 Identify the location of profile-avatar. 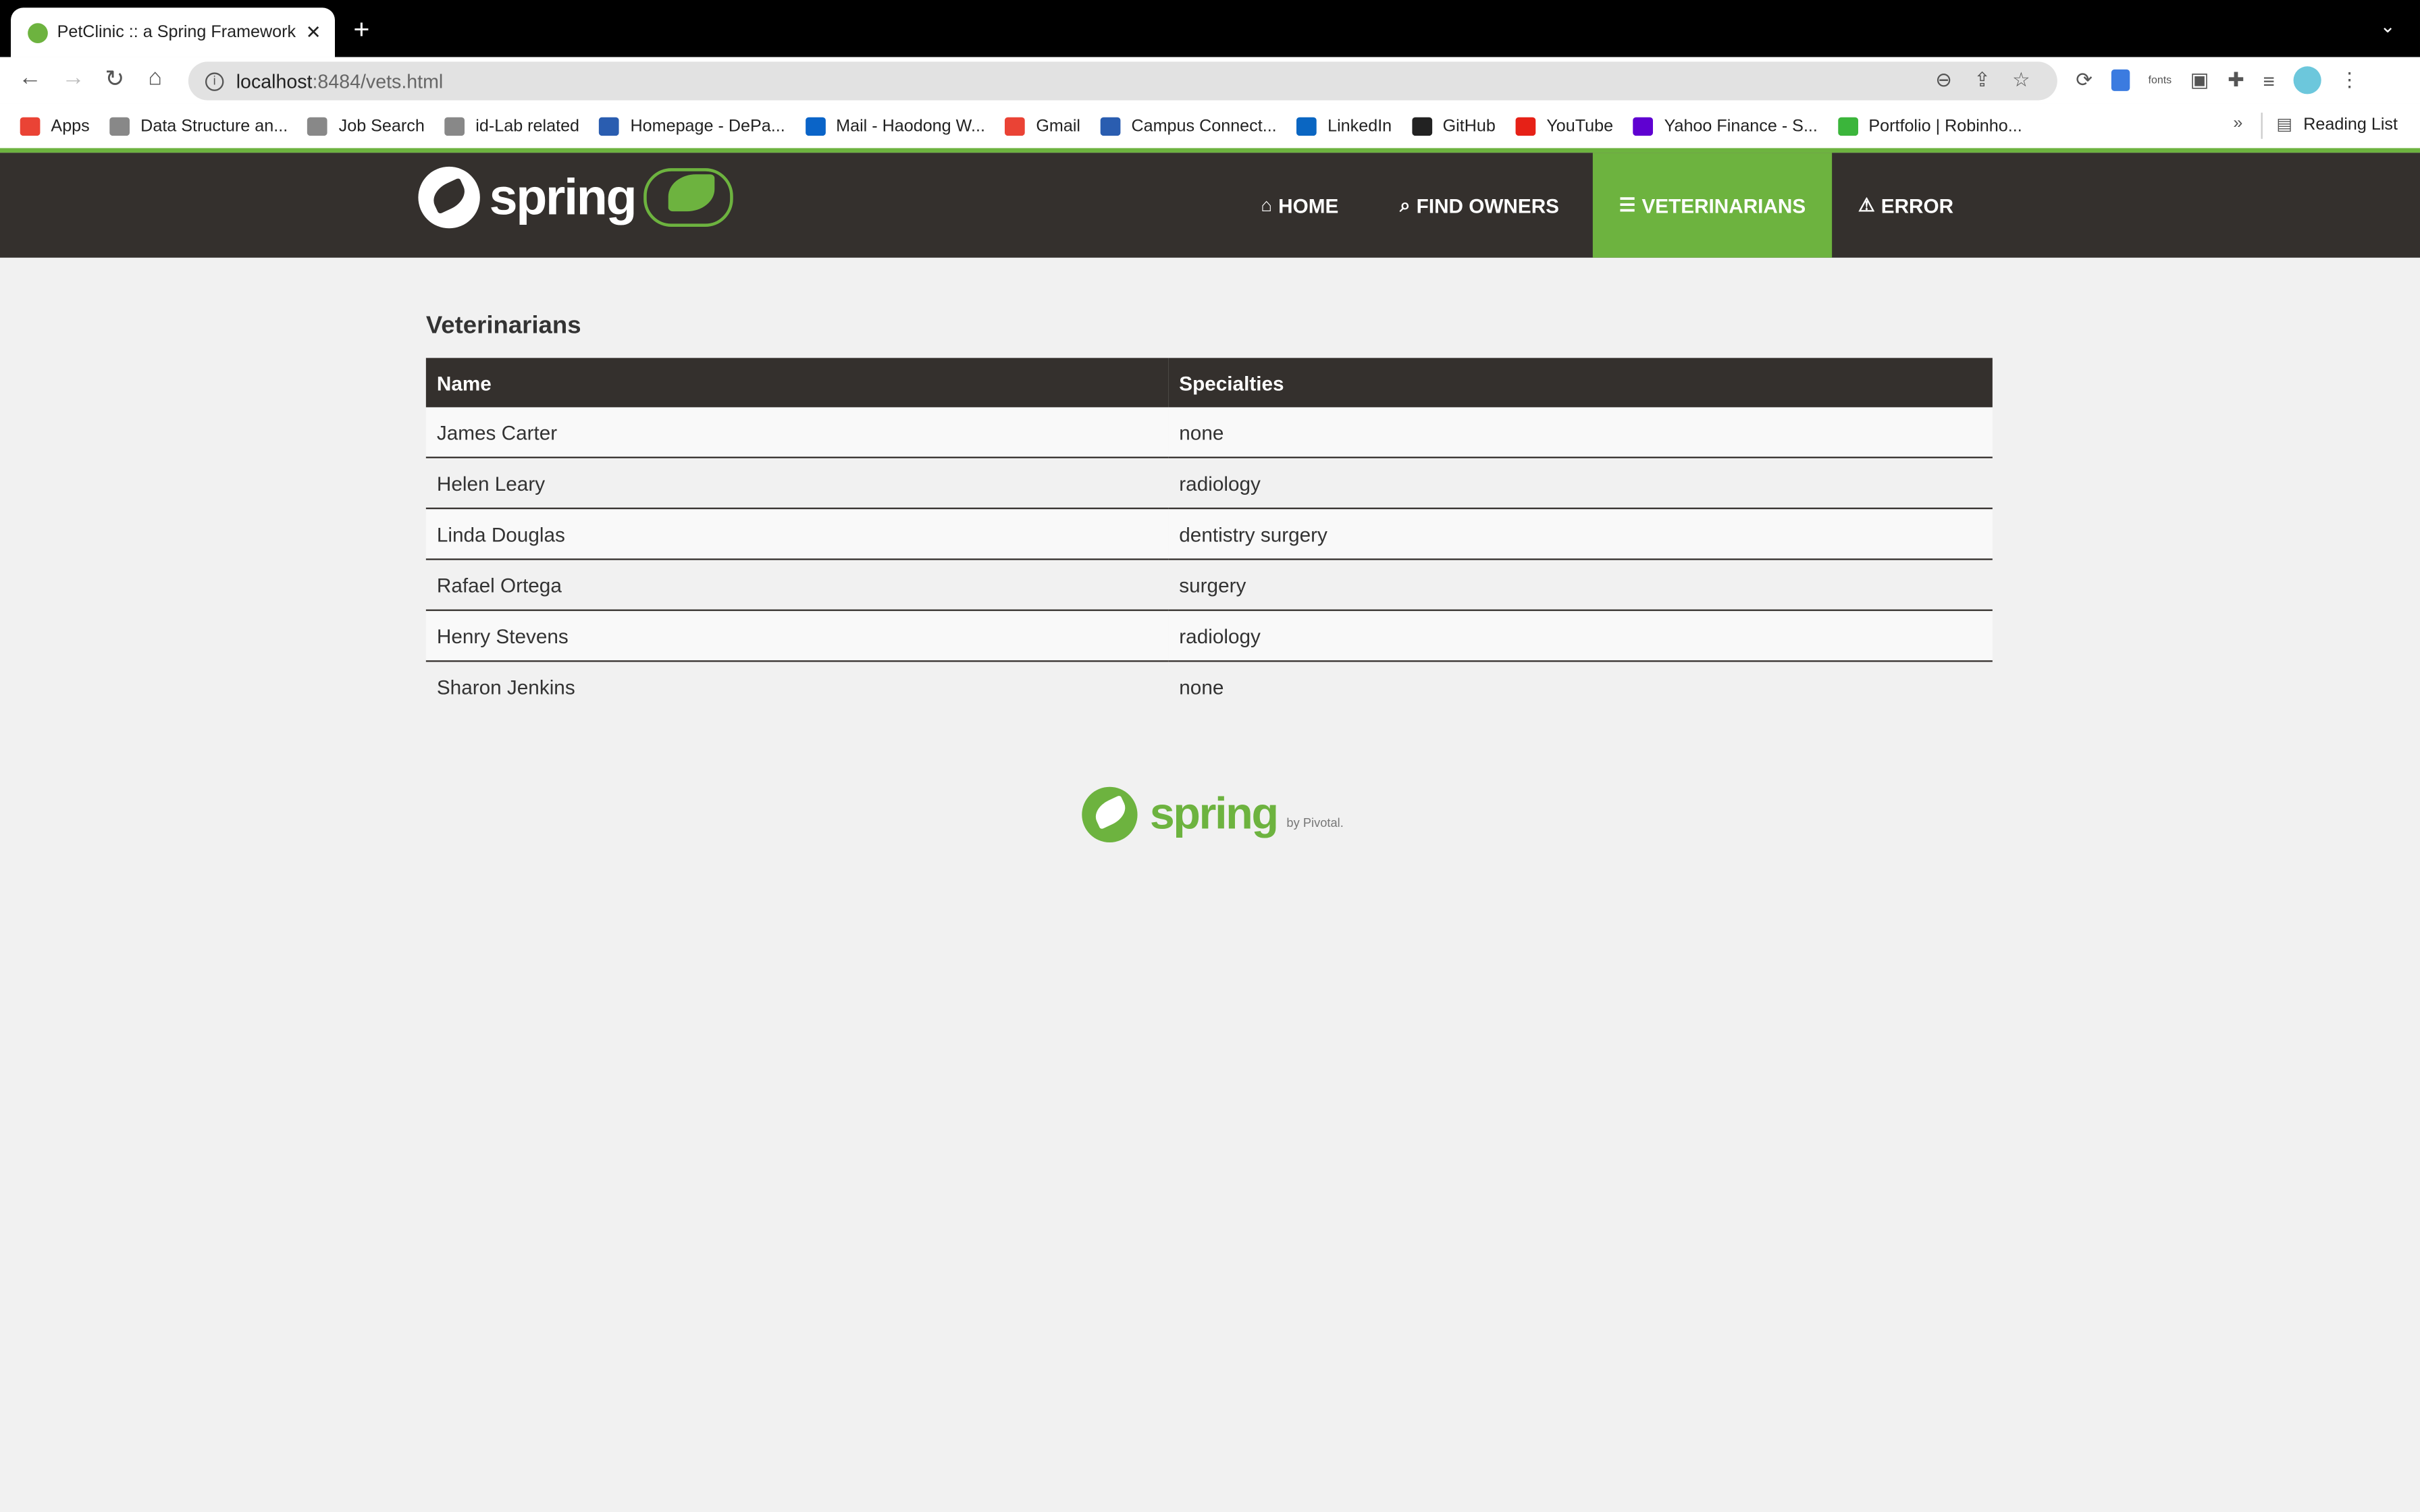
(2307, 80).